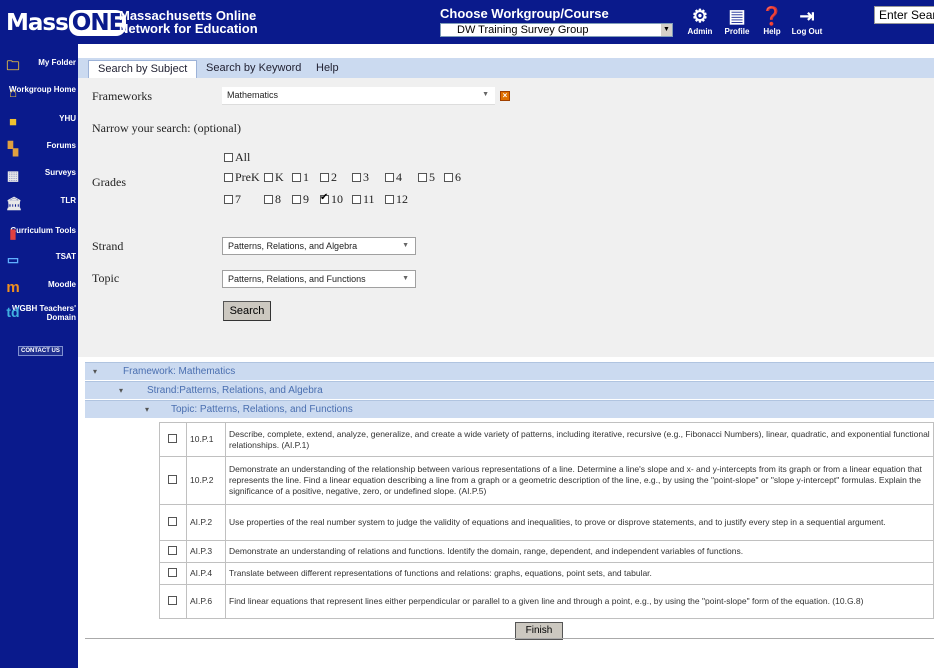 The width and height of the screenshot is (934, 668). I want to click on grade-5-checkbox: 5, so click(426, 177).